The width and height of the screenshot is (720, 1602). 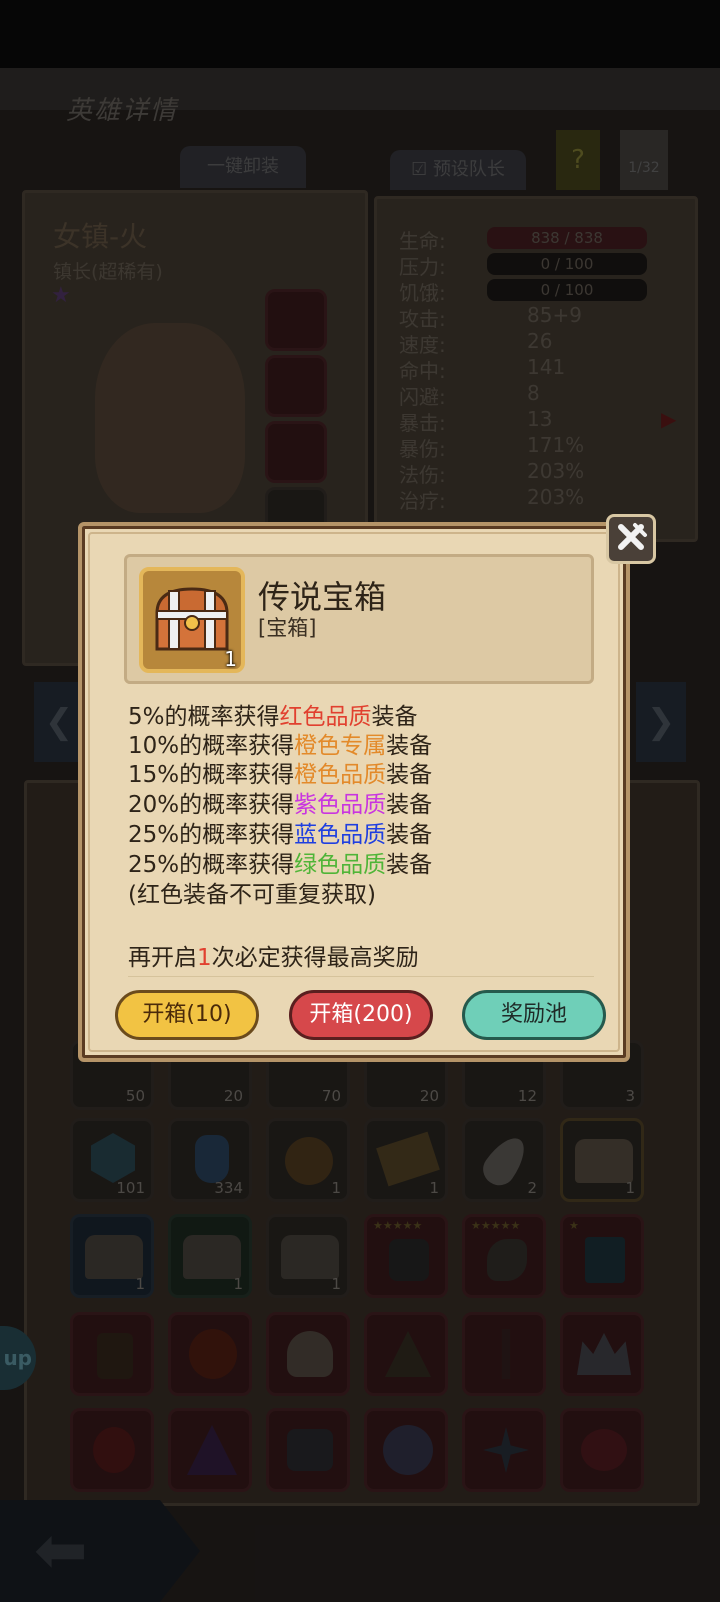 I want to click on pity-counter: 再开启1次必定获得最高奖励, so click(x=273, y=955).